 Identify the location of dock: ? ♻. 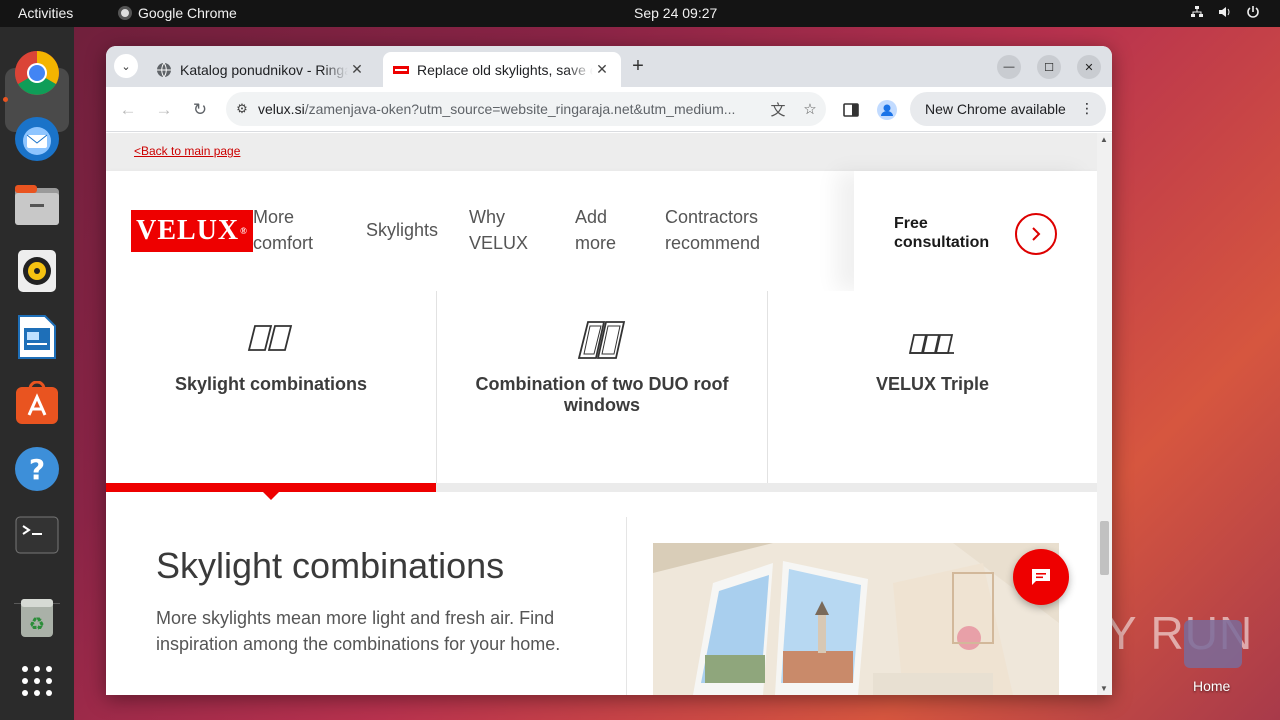
(37, 373).